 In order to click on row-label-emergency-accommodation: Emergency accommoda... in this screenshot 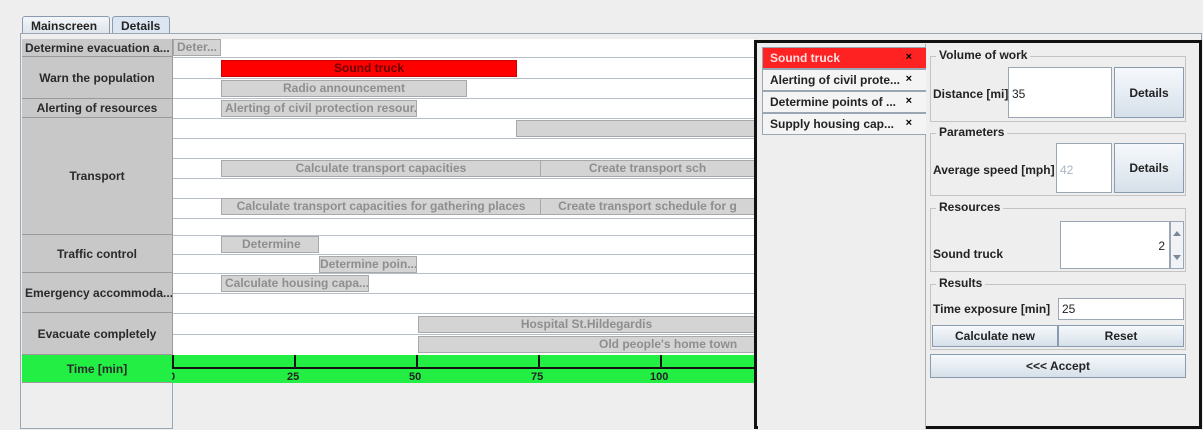, I will do `click(97, 293)`.